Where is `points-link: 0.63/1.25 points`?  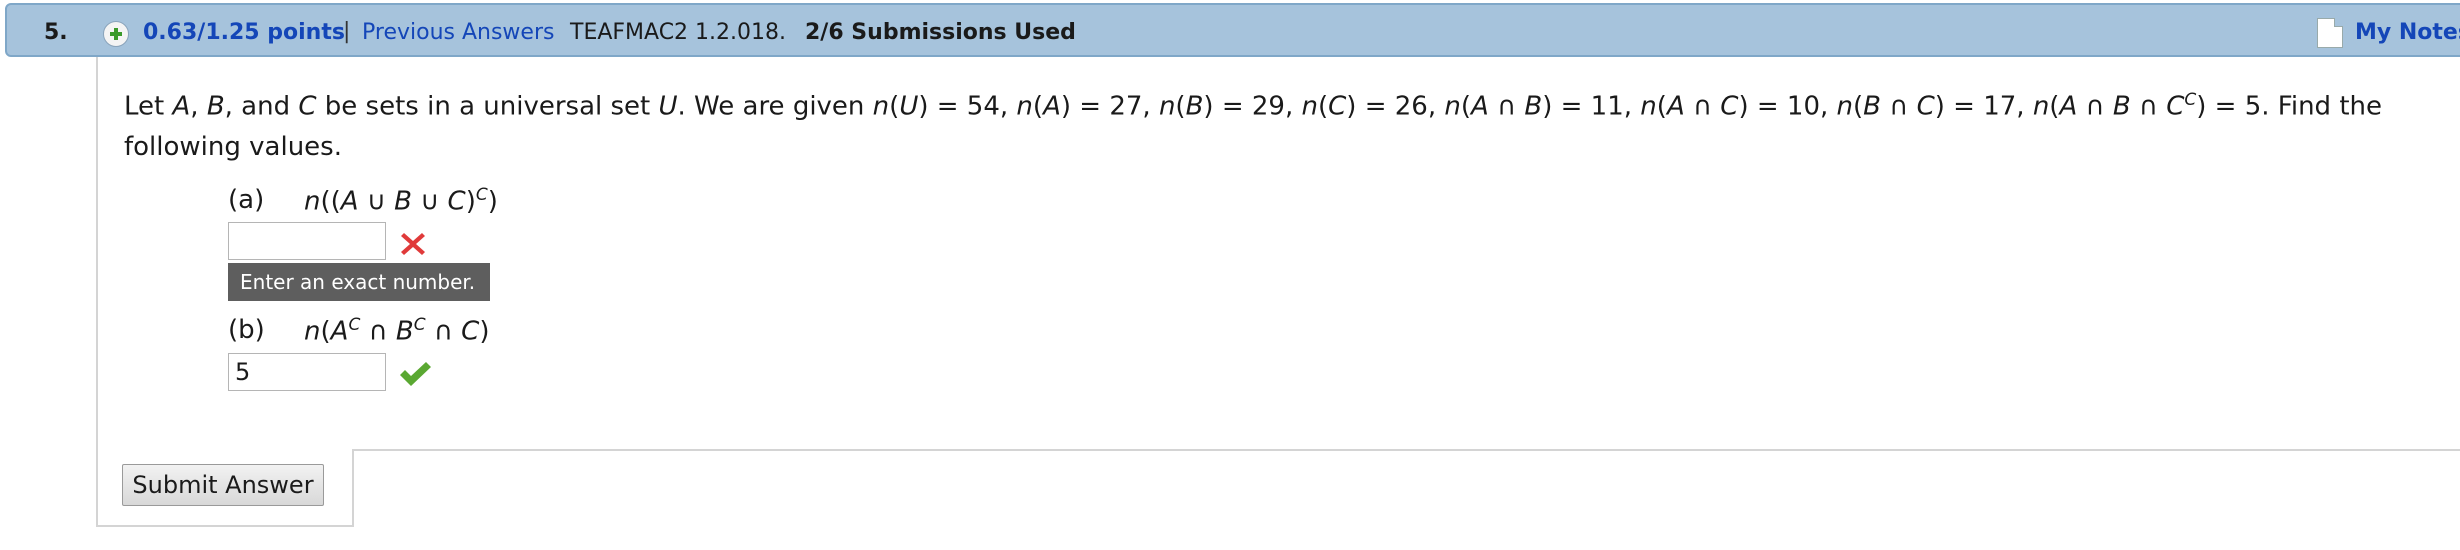
points-link: 0.63/1.25 points is located at coordinates (244, 32).